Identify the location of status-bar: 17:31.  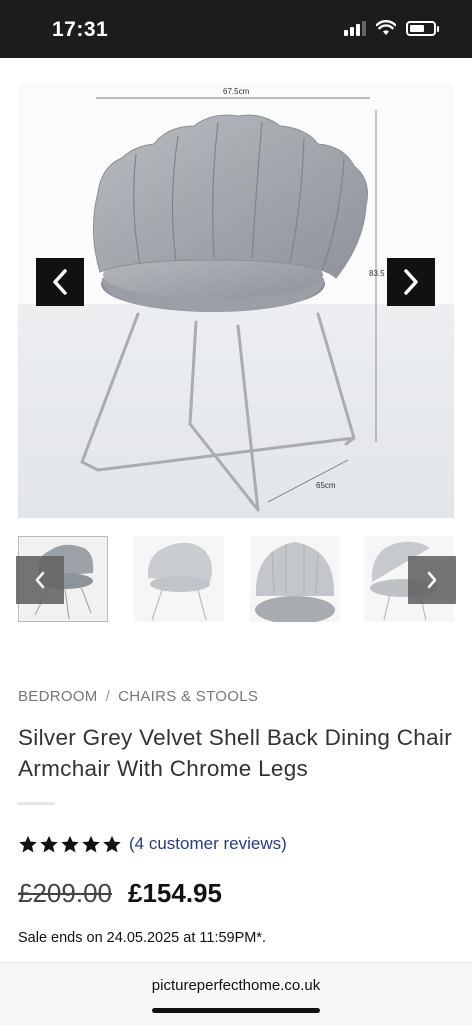
(236, 29).